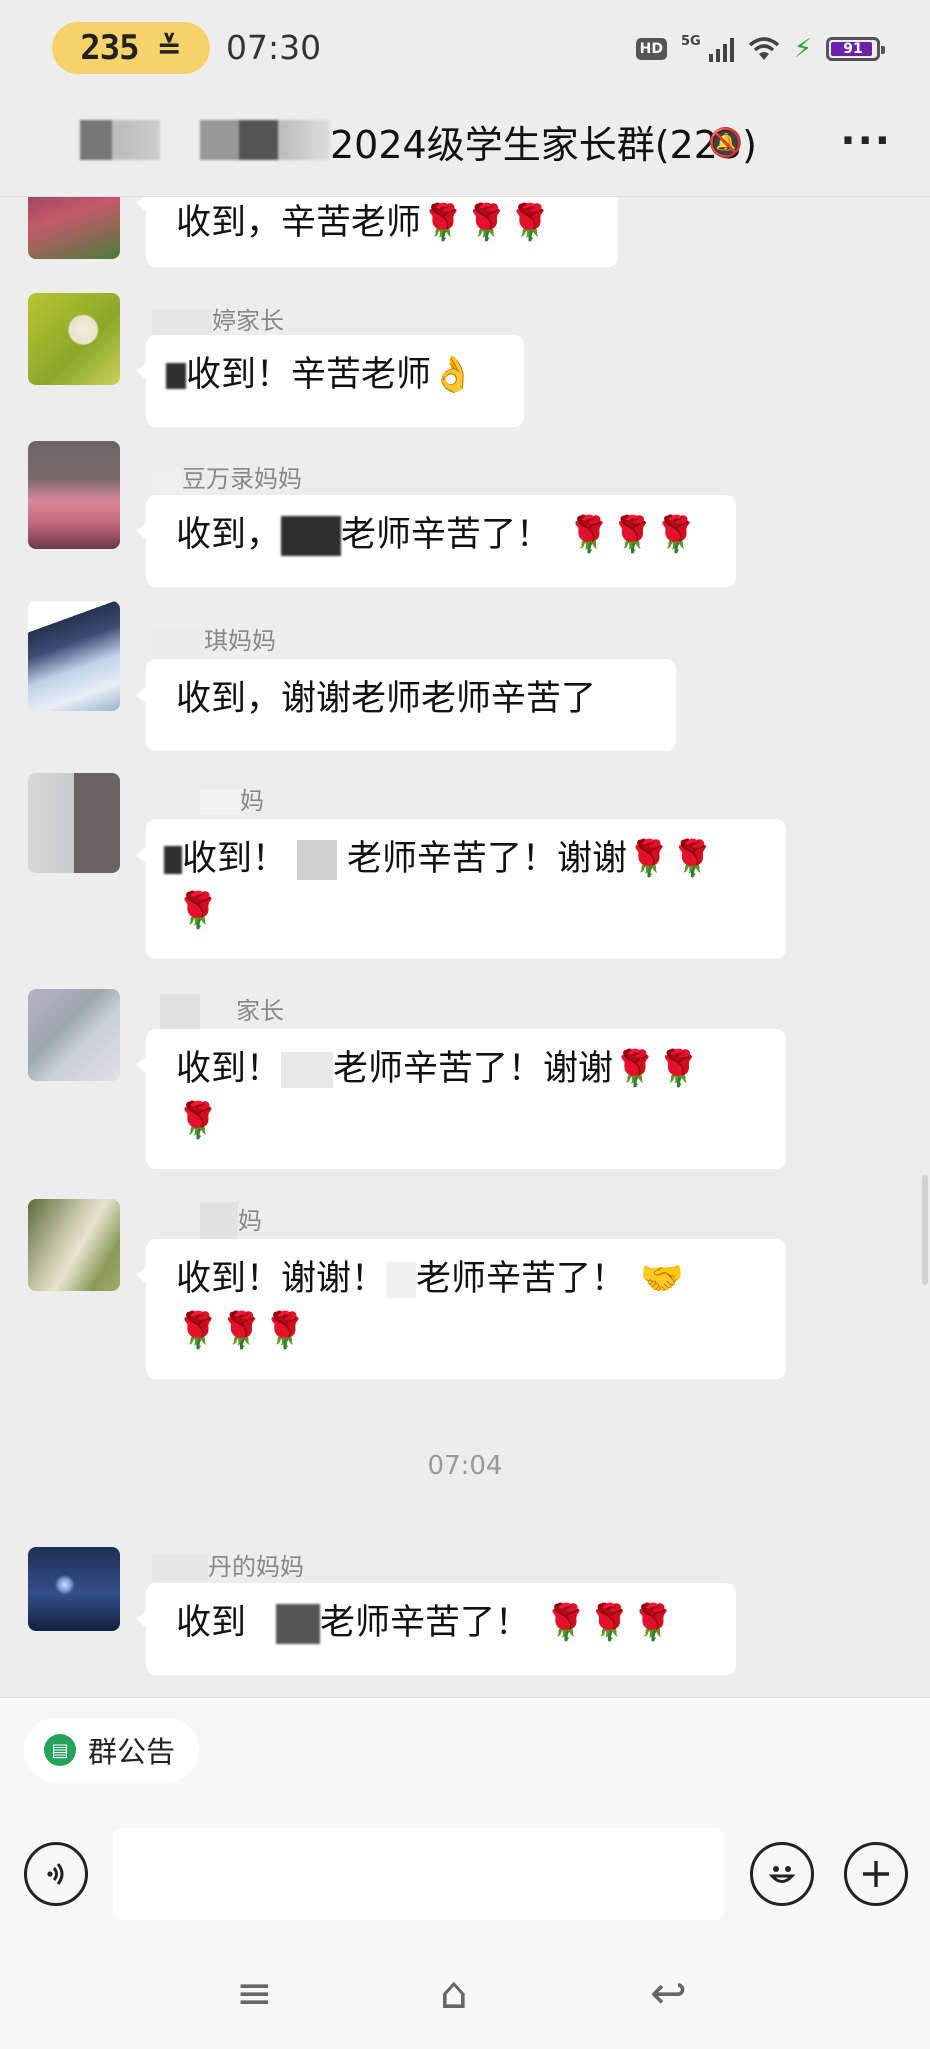  I want to click on message-bubble: 收到，辛苦老师🌹🌹🌹, so click(377, 232).